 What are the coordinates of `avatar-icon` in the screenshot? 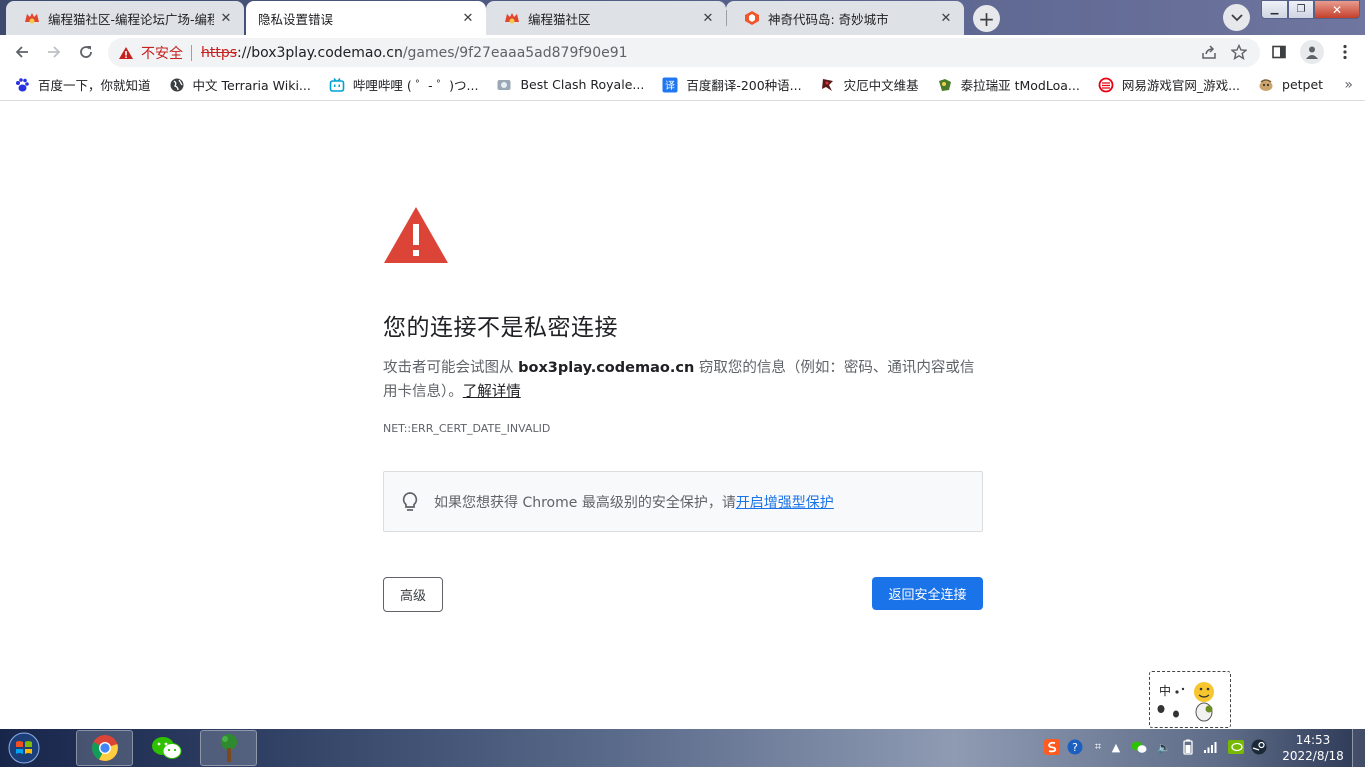 It's located at (1312, 52).